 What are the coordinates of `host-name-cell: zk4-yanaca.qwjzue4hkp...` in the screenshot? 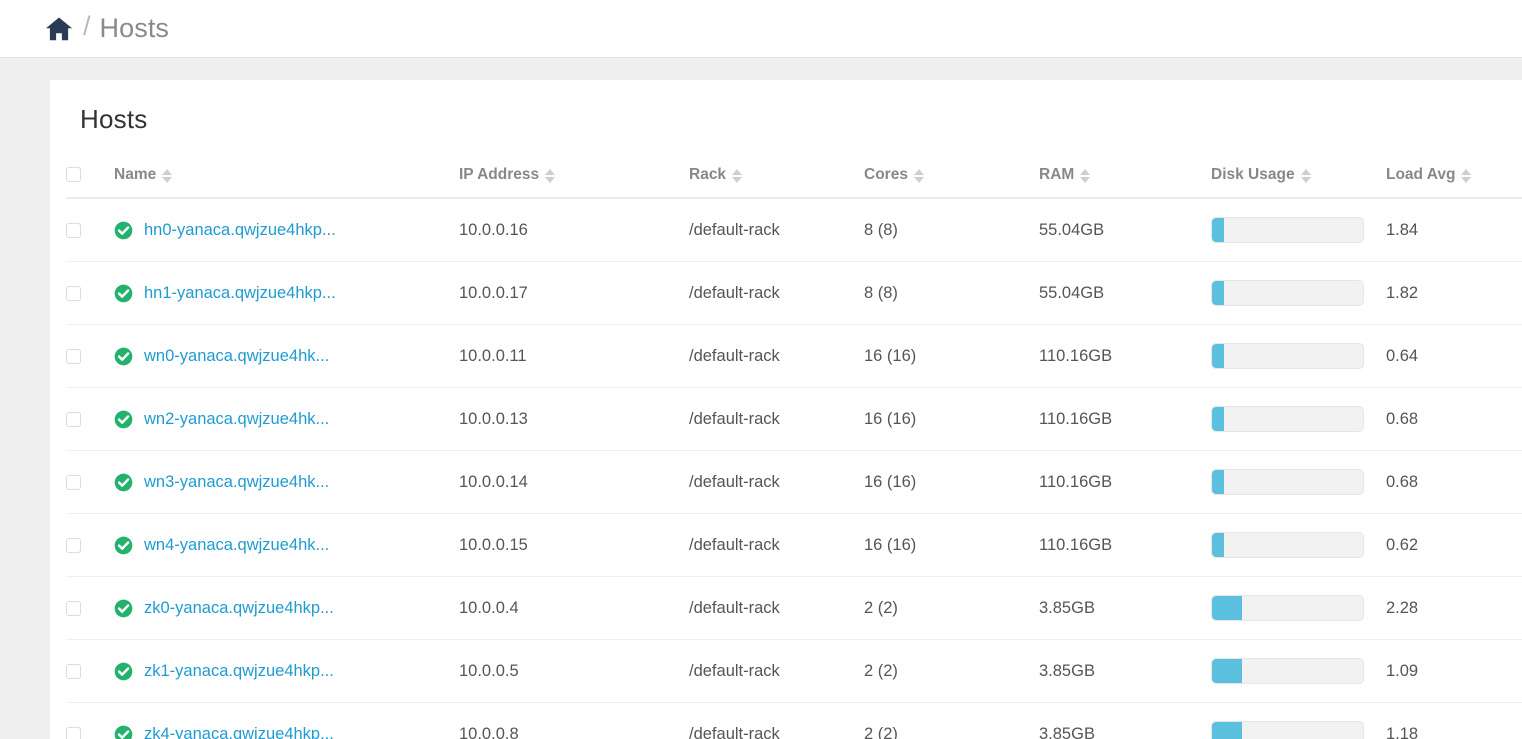 It's located at (286, 720).